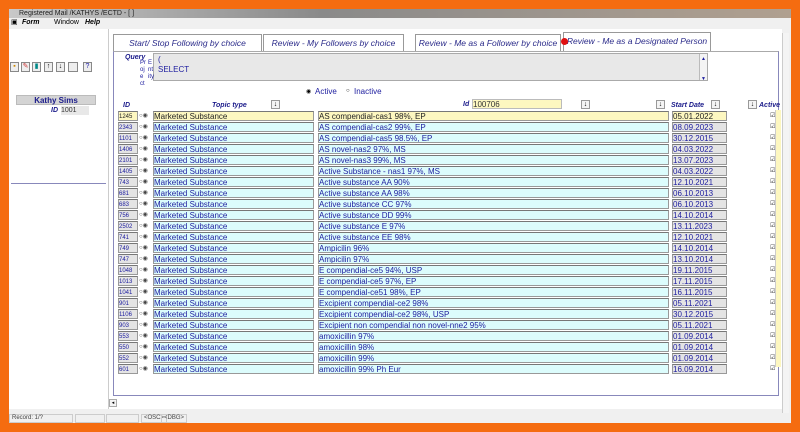 The height and width of the screenshot is (432, 800). Describe the element at coordinates (25, 67) in the screenshot. I see `edit-icon: ✎` at that location.